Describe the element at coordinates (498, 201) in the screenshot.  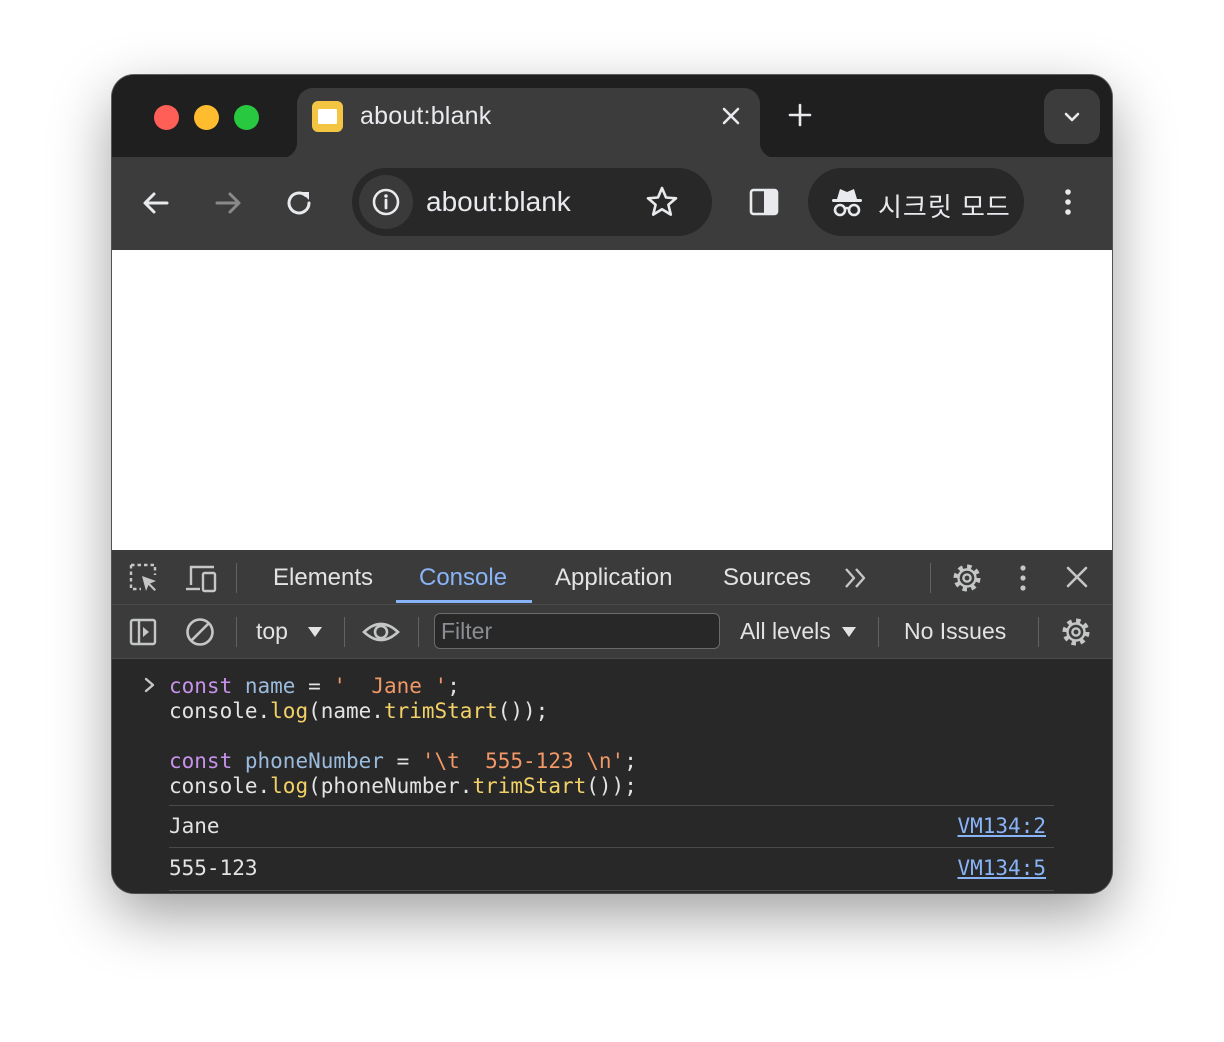
I see `url-text: about:blank` at that location.